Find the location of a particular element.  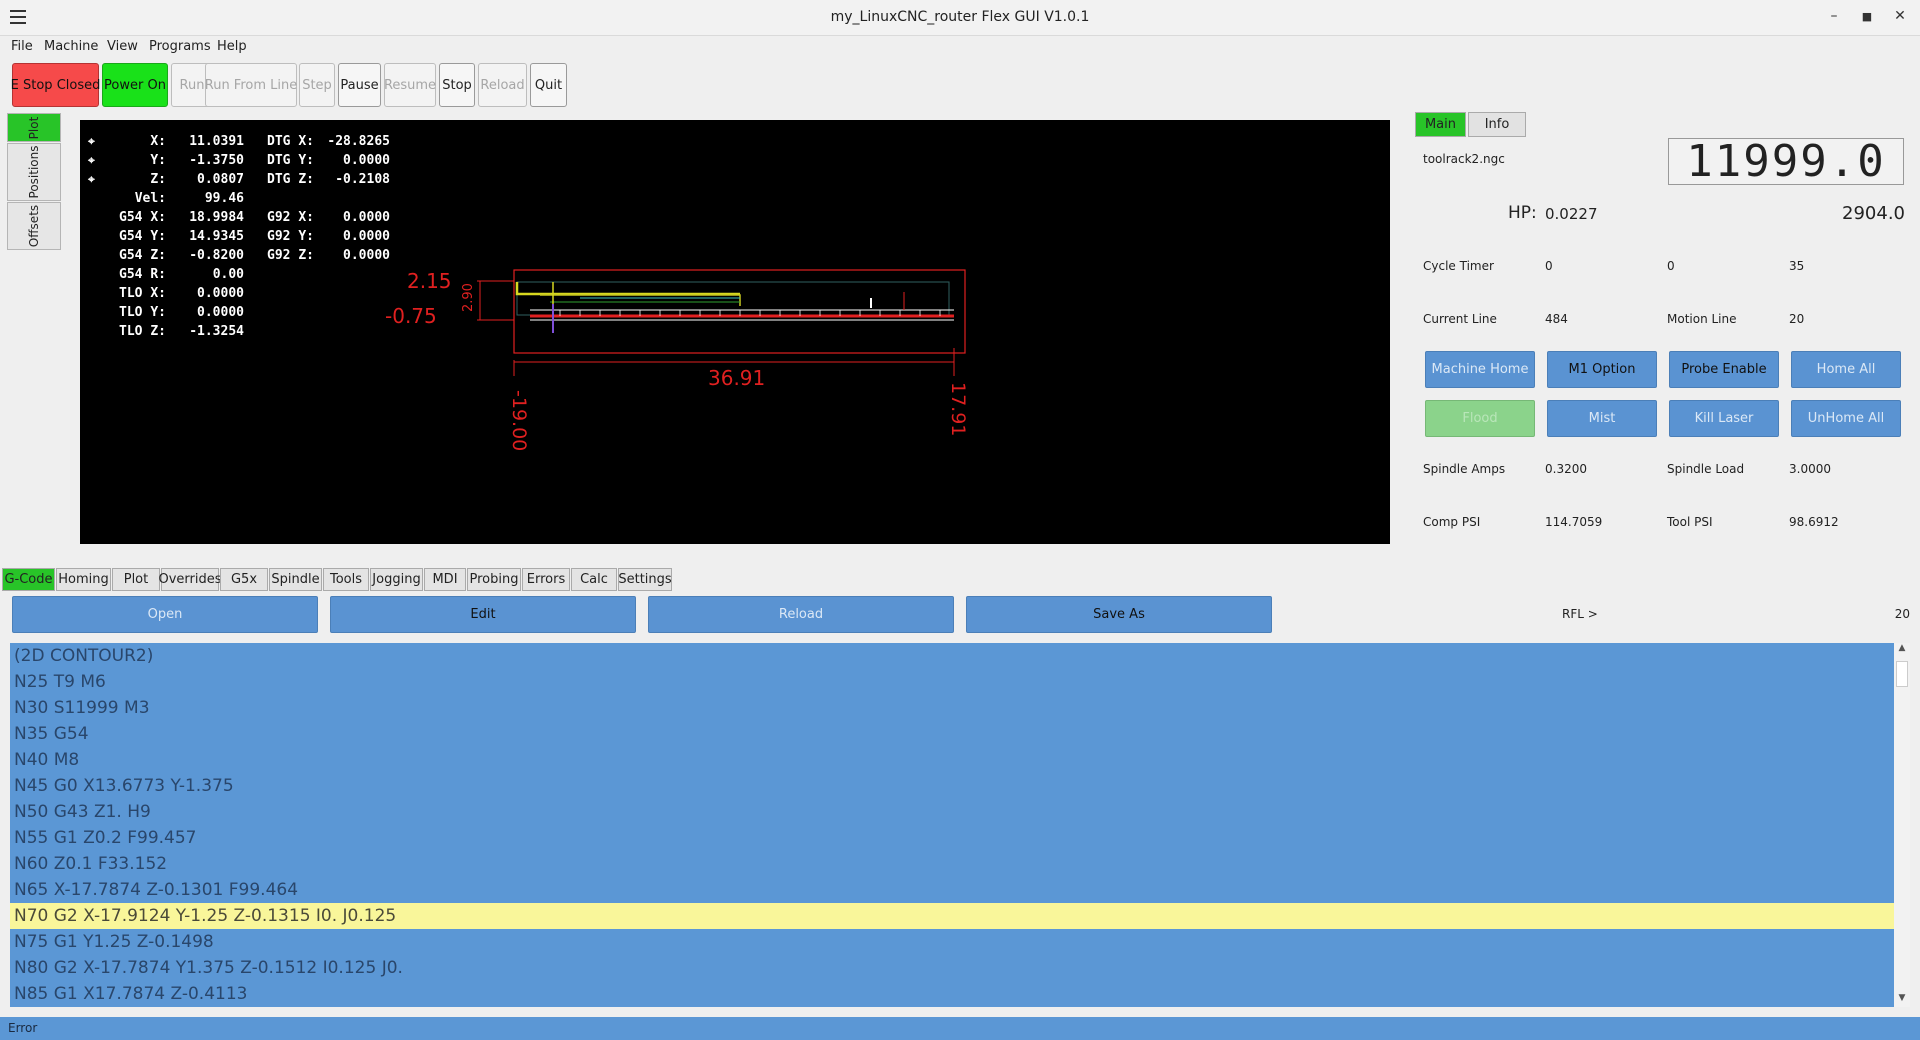

tab-plot: Plot is located at coordinates (136, 579).